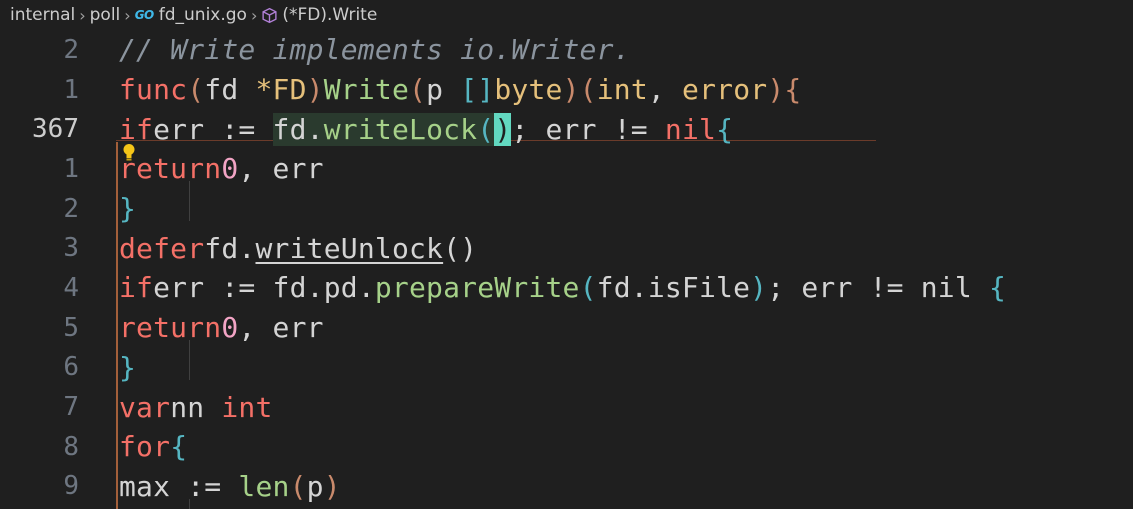 Image resolution: width=1133 pixels, height=509 pixels. What do you see at coordinates (426, 129) in the screenshot?
I see `code-text: if err := fd.writeLock(); err != nil {` at bounding box center [426, 129].